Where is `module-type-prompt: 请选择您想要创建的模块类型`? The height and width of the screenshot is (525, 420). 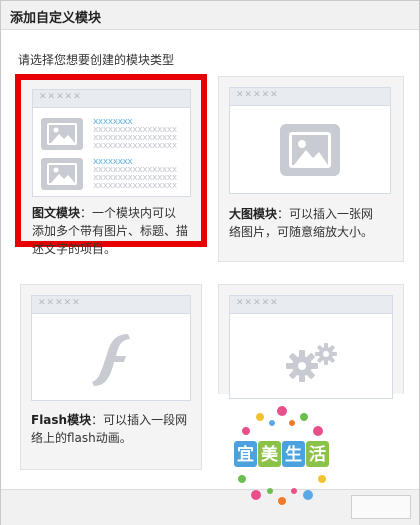 module-type-prompt: 请选择您想要创建的模块类型 is located at coordinates (96, 60).